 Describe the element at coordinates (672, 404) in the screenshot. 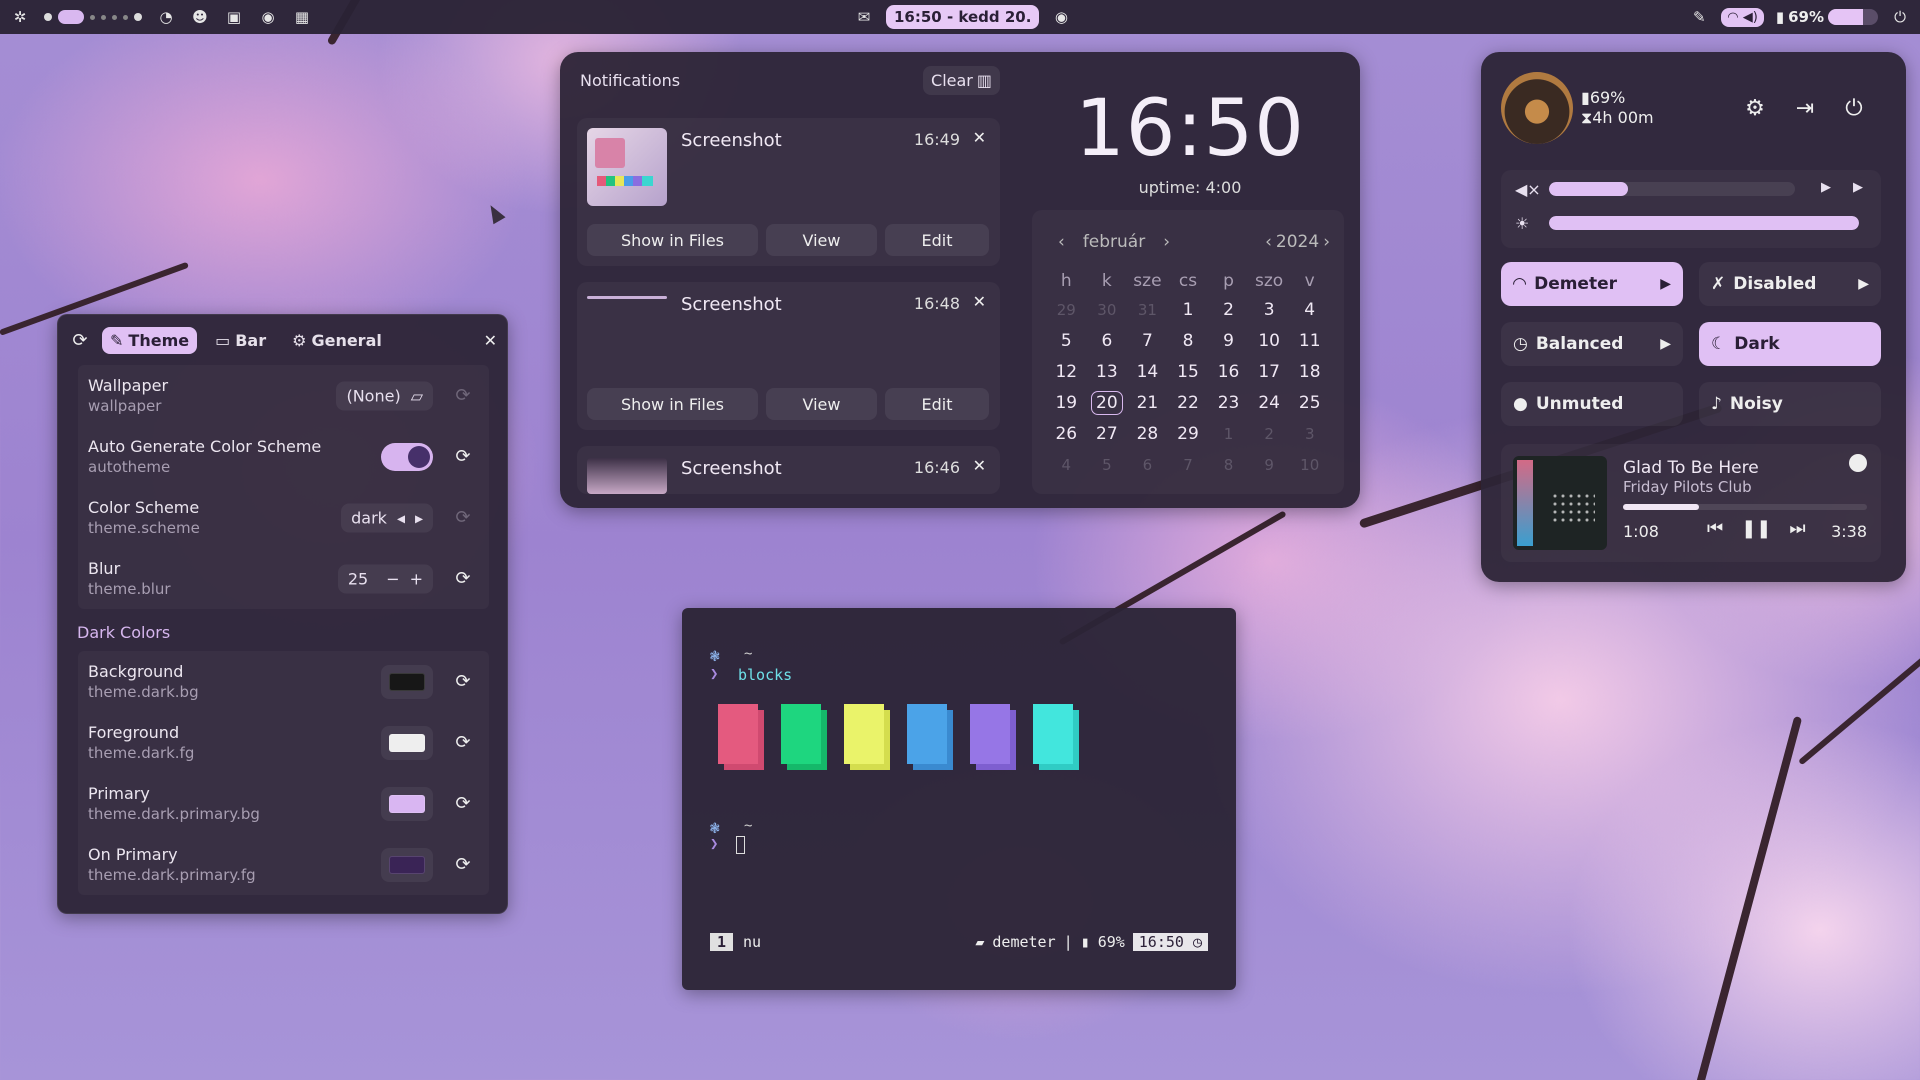

I see `show-in-files-button: Show in Files` at that location.